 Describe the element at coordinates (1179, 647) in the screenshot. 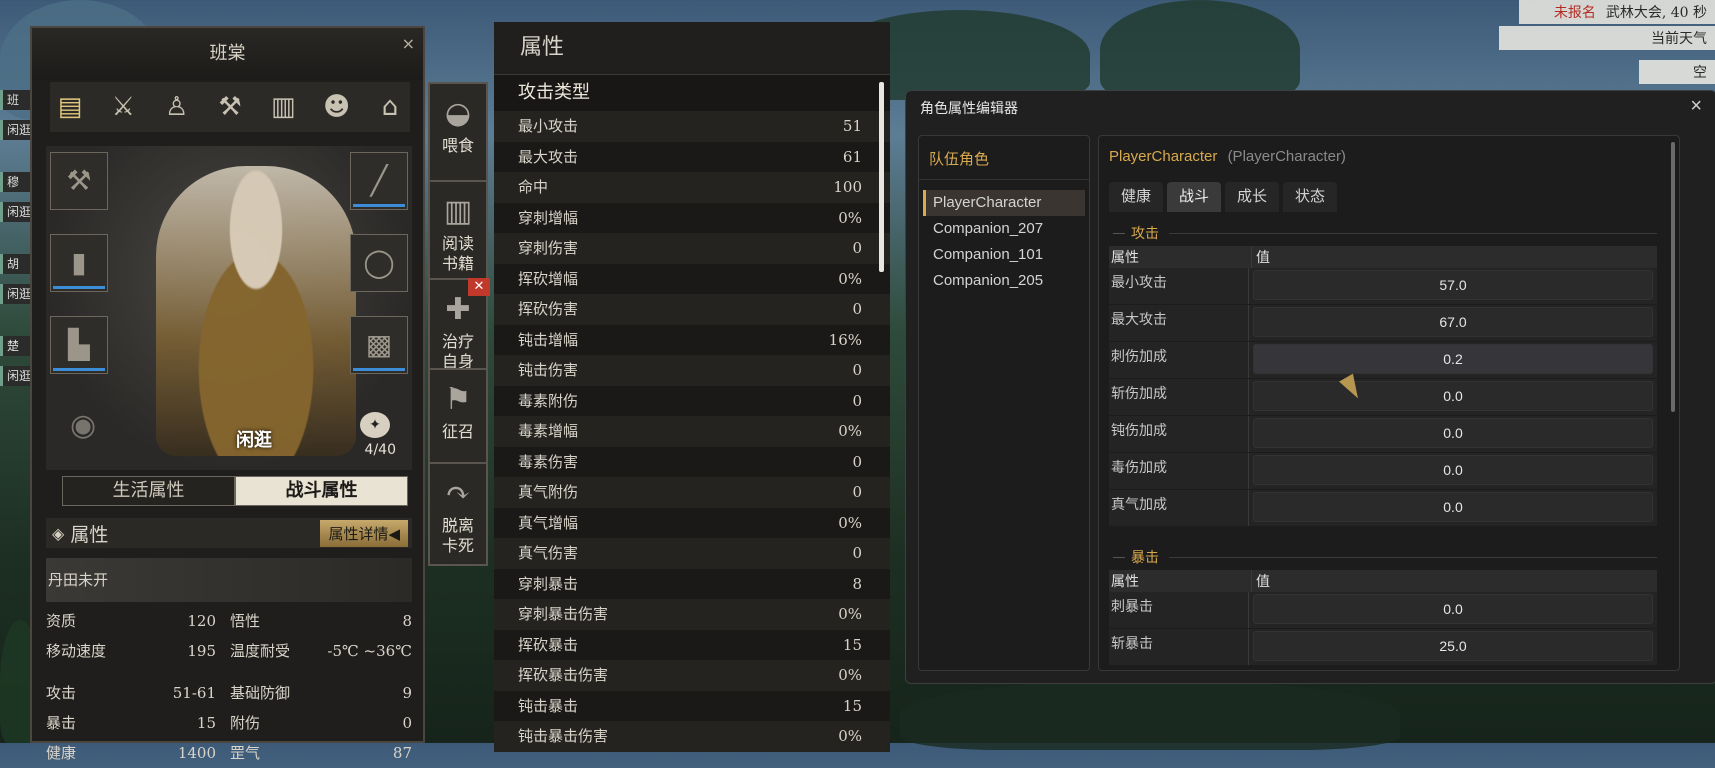

I see `attribute-name: 斩暴击` at that location.